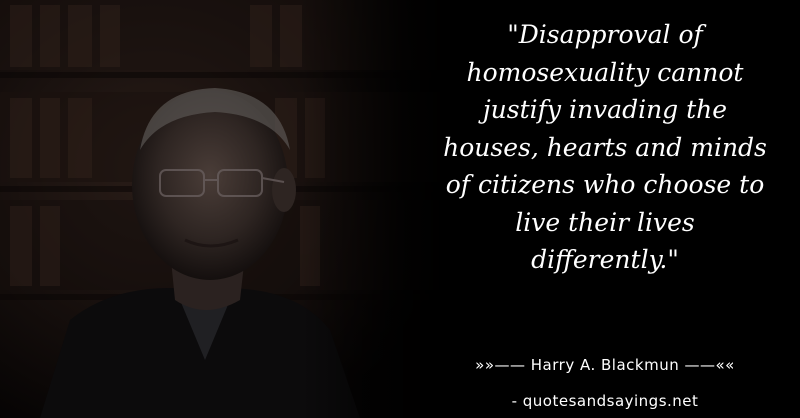 This screenshot has height=418, width=800. What do you see at coordinates (605, 109) in the screenshot?
I see `quote-line: justify invading the` at bounding box center [605, 109].